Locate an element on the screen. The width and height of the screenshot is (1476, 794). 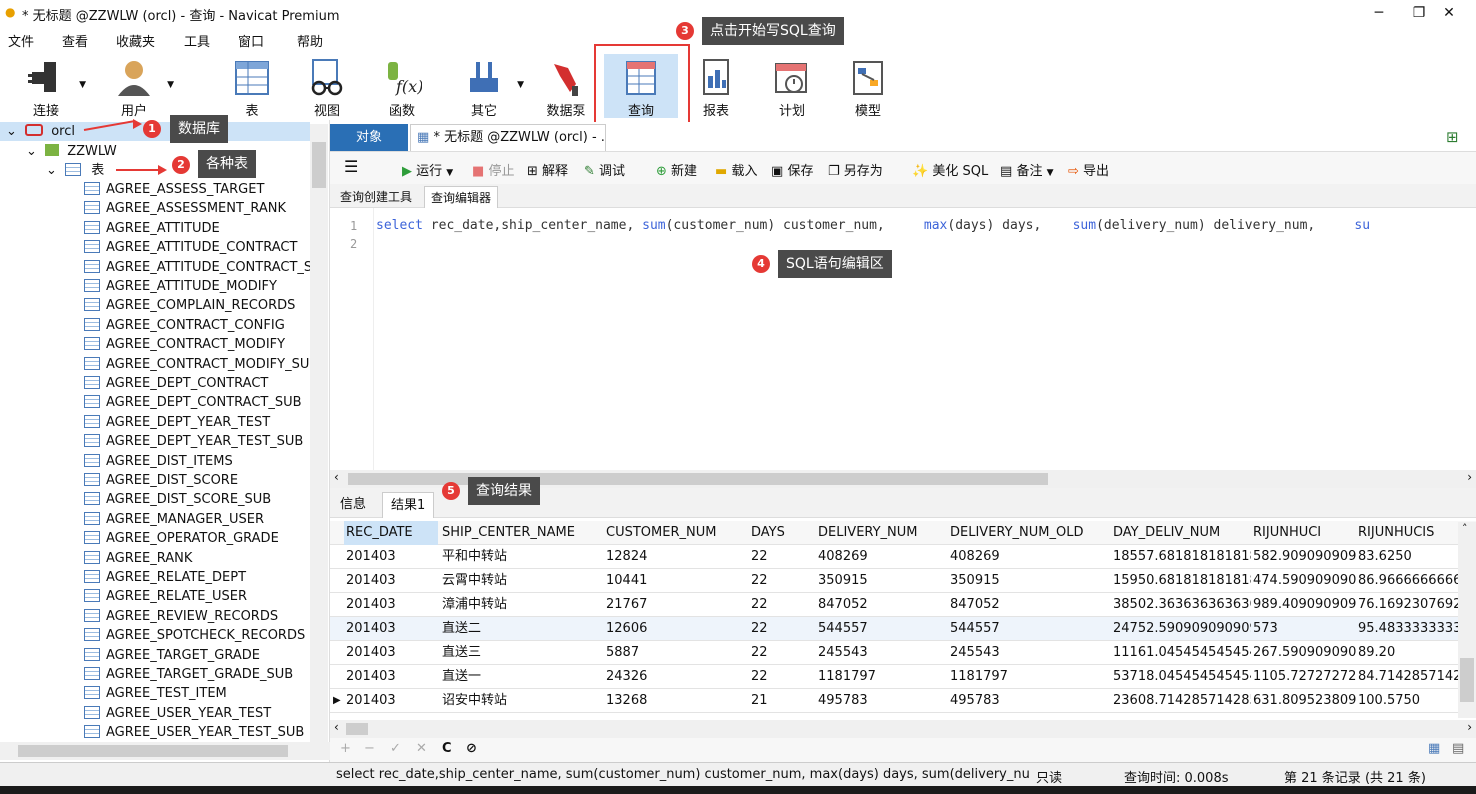
table-cell: 直送三 is located at coordinates (522, 653).